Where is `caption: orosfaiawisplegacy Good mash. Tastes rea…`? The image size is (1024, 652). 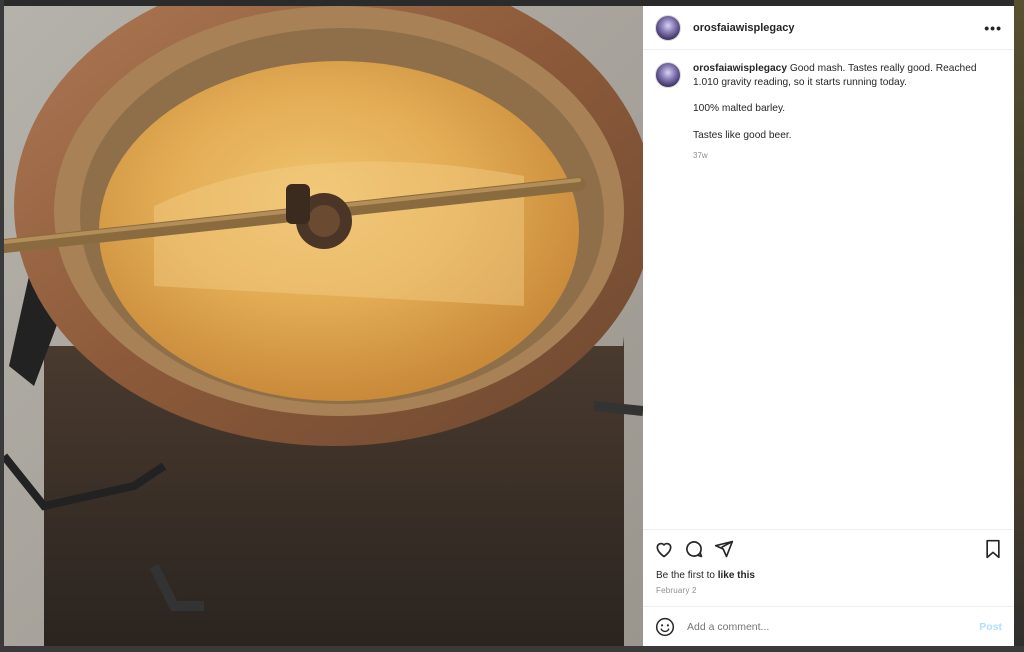 caption: orosfaiawisplegacy Good mash. Tastes rea… is located at coordinates (828, 112).